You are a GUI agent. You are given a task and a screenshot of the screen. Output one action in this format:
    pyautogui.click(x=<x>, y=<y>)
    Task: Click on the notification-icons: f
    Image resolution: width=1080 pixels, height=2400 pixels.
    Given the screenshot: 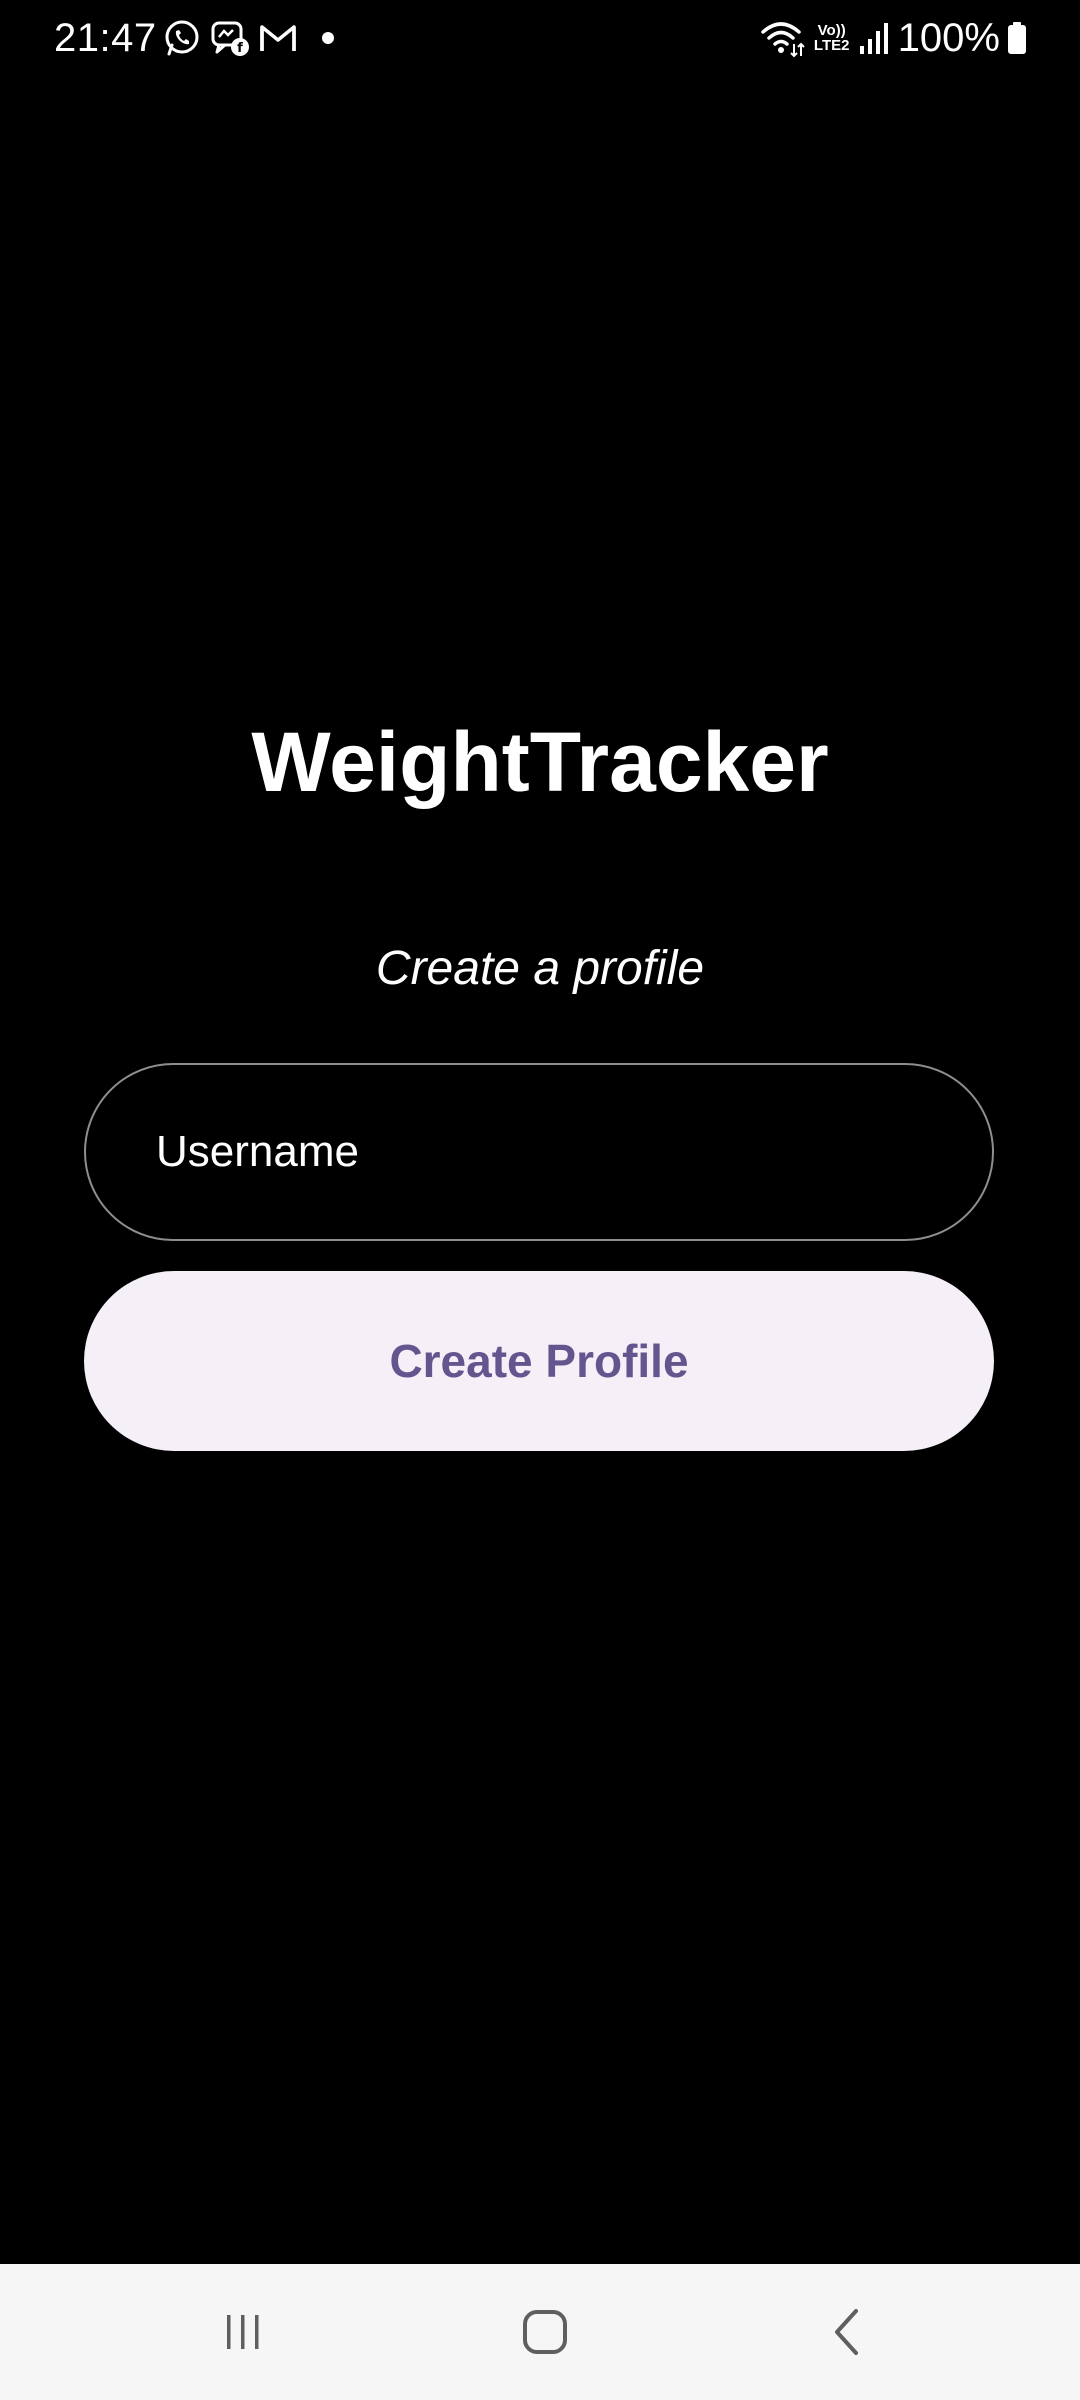 What is the action you would take?
    pyautogui.click(x=248, y=38)
    